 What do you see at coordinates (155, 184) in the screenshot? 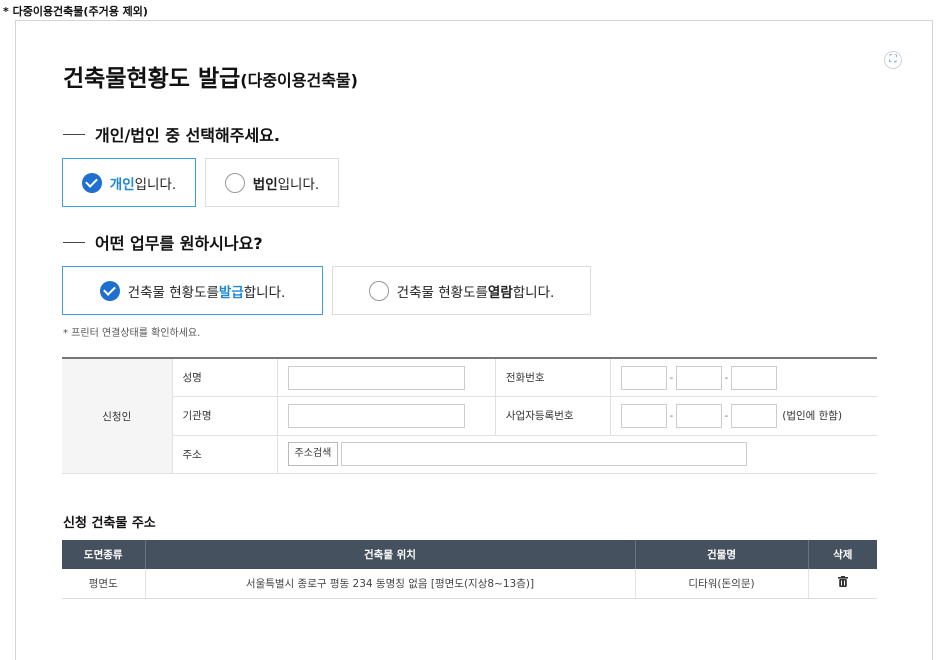
I see `option-personal-rest: 입니다.` at bounding box center [155, 184].